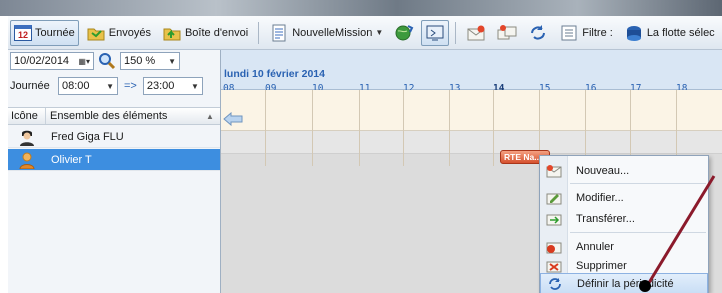 The image size is (722, 293). I want to click on journee-label: Journée, so click(30, 86).